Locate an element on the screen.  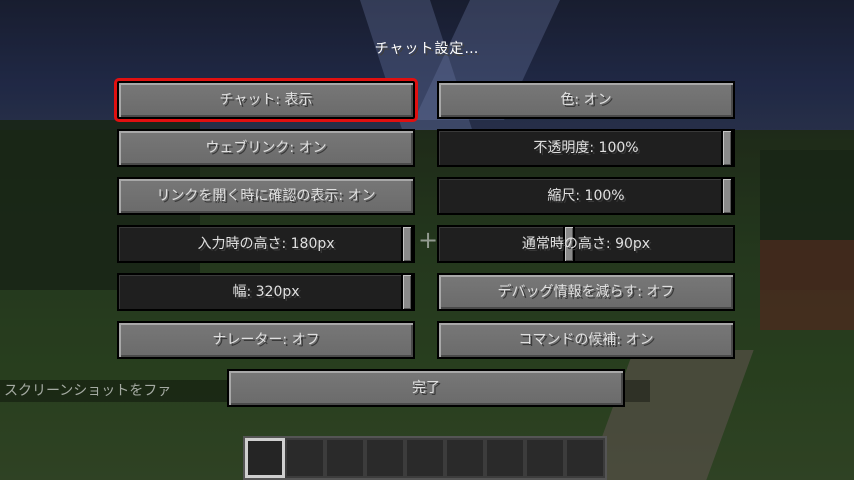
chat-visibility-label: チャット: 表示 is located at coordinates (266, 100).